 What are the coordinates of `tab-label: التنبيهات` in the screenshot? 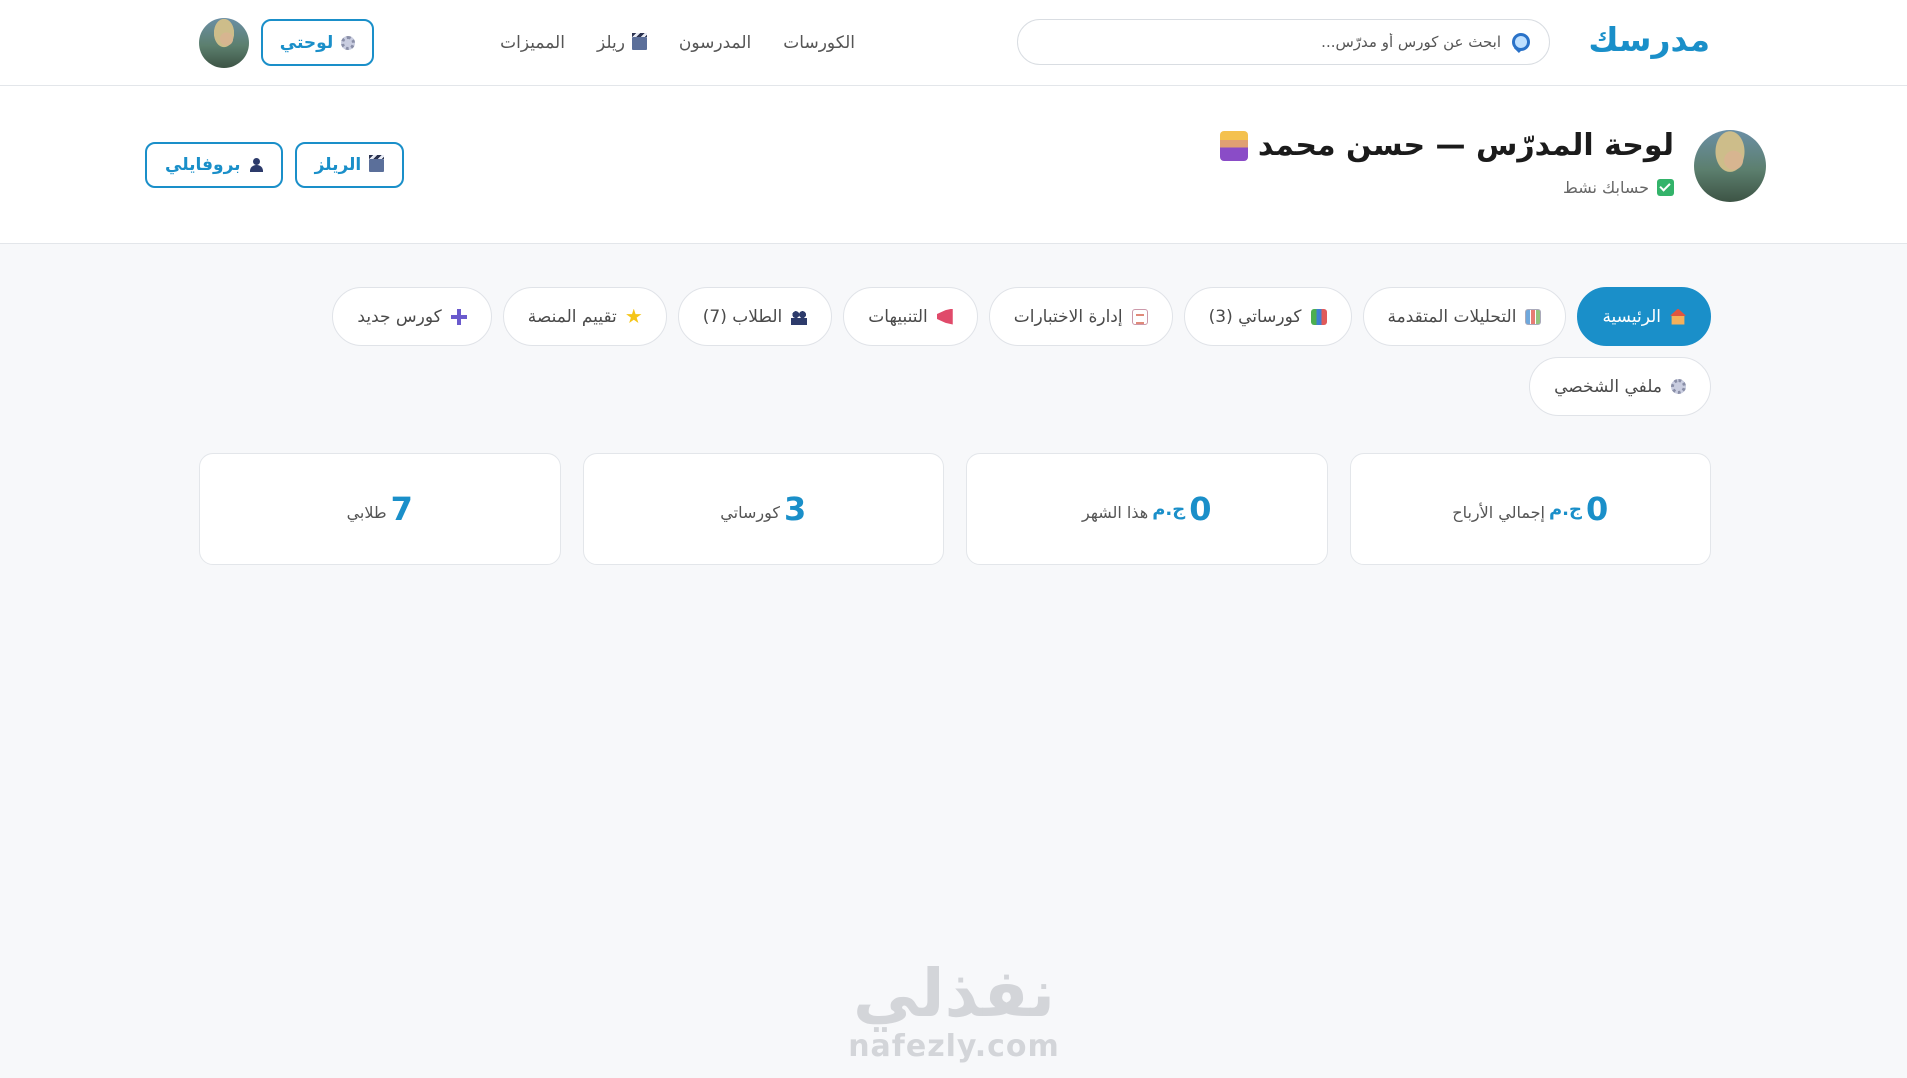 It's located at (898, 316).